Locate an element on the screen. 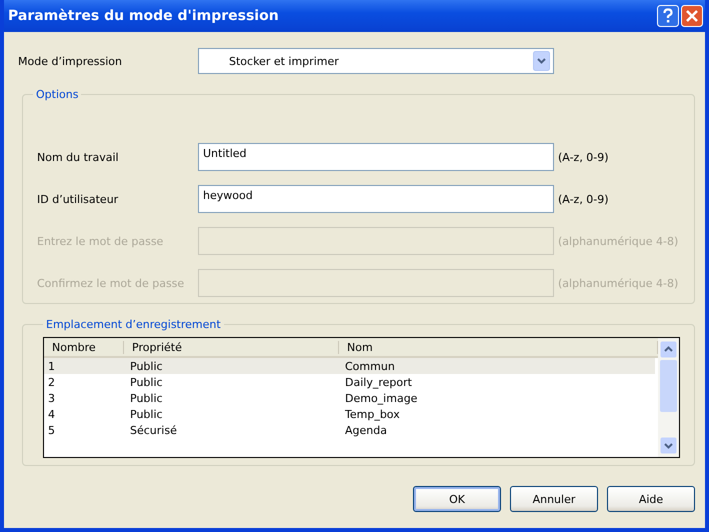 This screenshot has height=532, width=709. dialog-button: Aide is located at coordinates (651, 499).